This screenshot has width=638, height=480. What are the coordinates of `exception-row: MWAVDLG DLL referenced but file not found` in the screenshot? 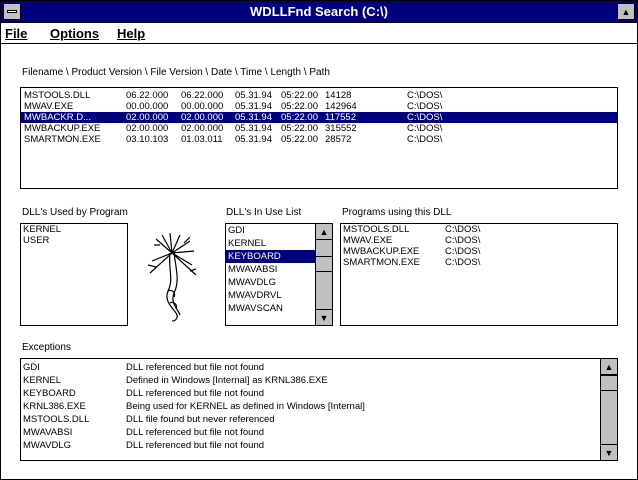 It's located at (319, 445).